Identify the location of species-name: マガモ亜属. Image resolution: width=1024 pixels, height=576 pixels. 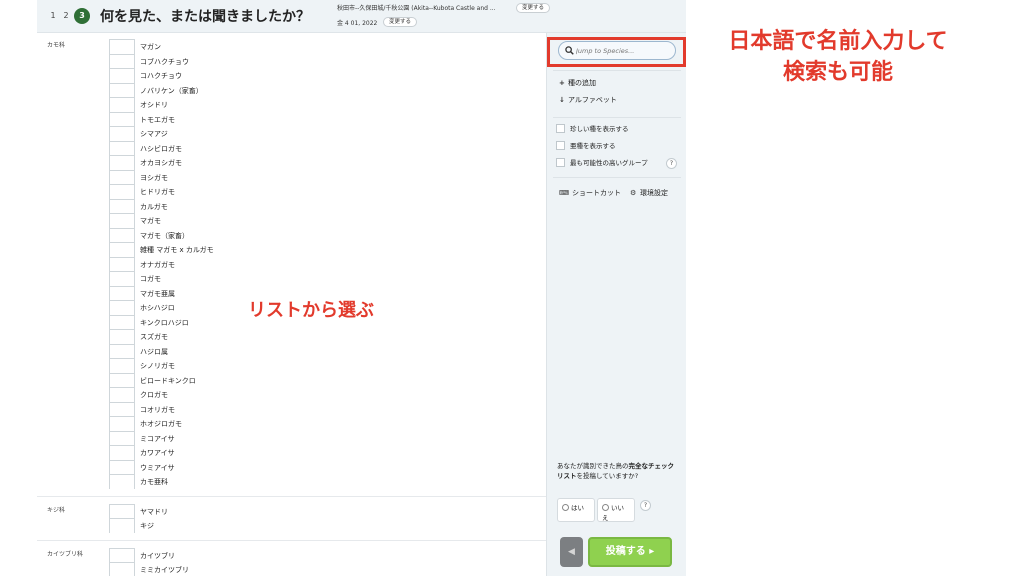
(157, 293).